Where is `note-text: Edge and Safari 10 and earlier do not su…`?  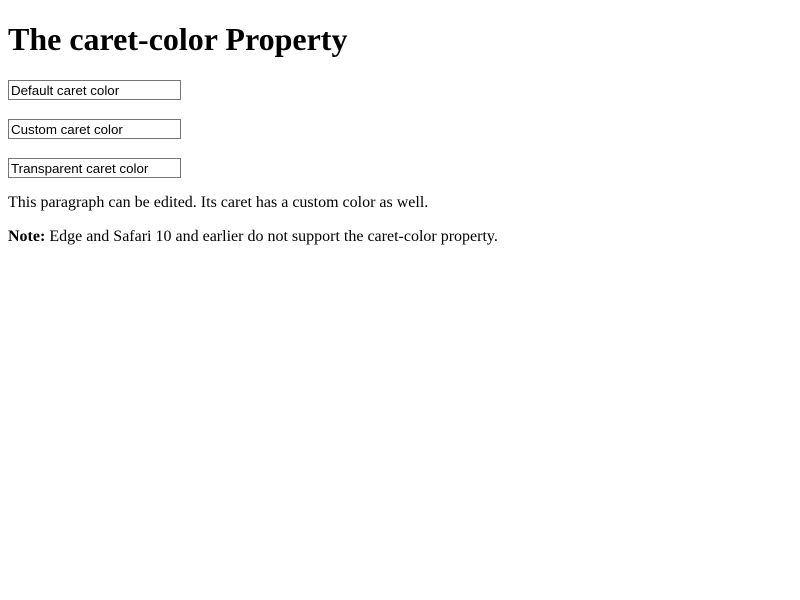
note-text: Edge and Safari 10 and earlier do not su… is located at coordinates (271, 236).